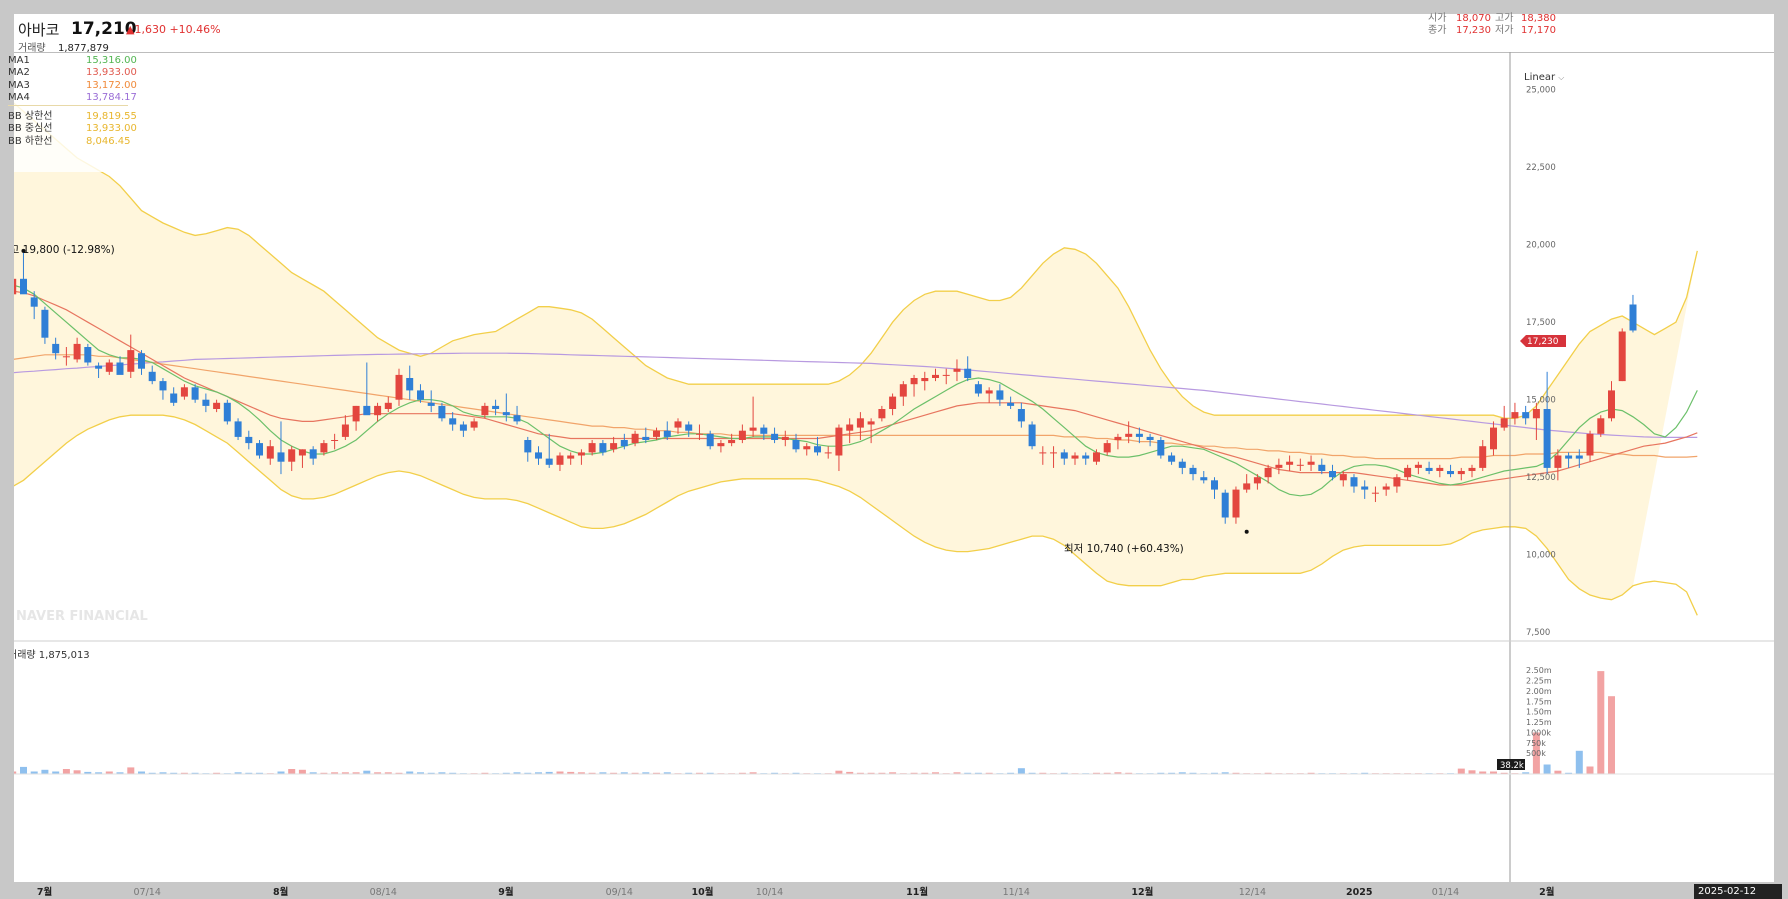 Image resolution: width=1788 pixels, height=899 pixels. I want to click on scale-mode-select: Linear ⌵, so click(1544, 77).